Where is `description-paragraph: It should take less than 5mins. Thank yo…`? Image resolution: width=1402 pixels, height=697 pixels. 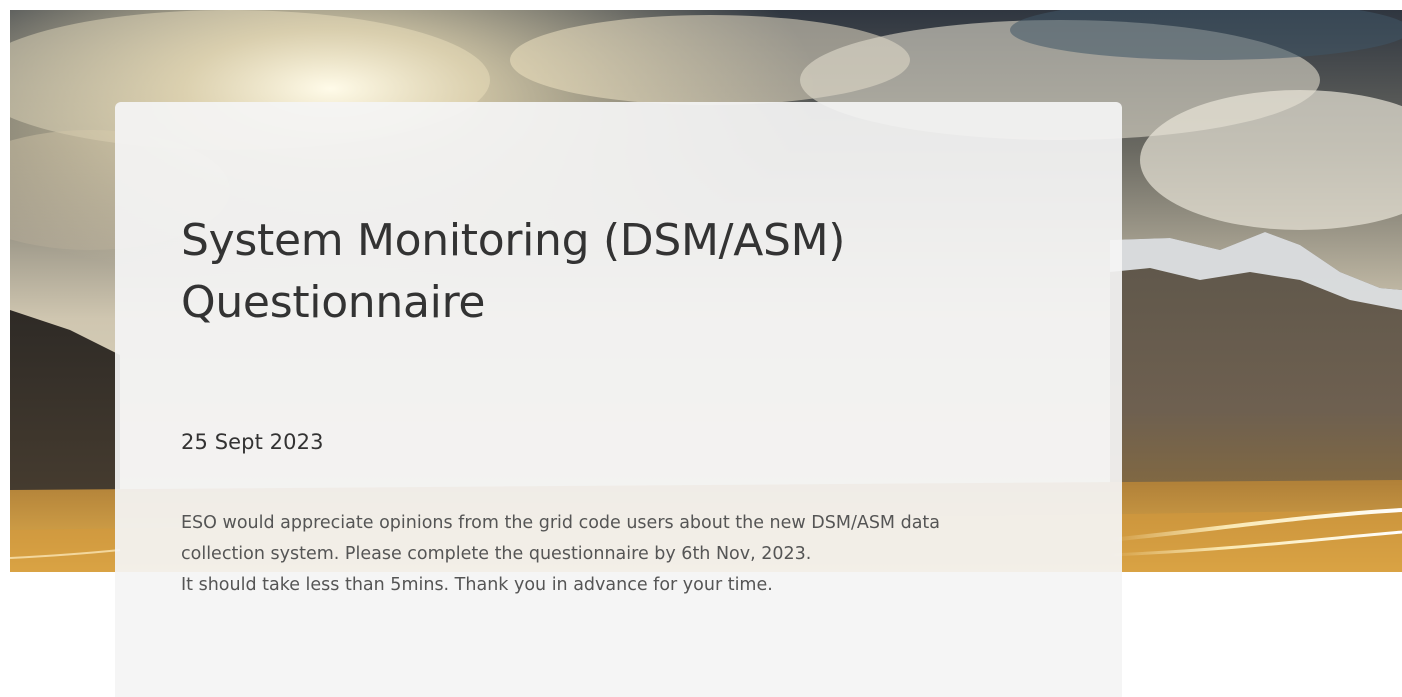
description-paragraph: It should take less than 5mins. Thank yo… is located at coordinates (477, 585).